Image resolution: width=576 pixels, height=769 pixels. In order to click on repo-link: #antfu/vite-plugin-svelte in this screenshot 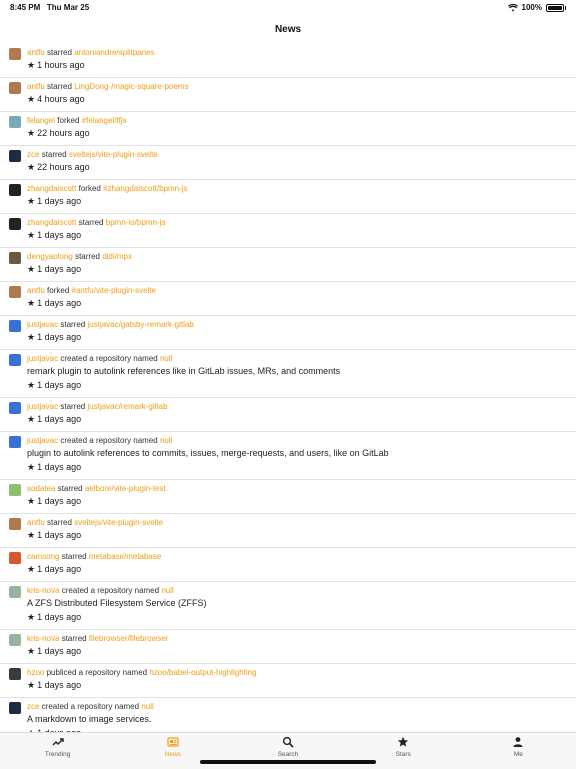, I will do `click(114, 290)`.